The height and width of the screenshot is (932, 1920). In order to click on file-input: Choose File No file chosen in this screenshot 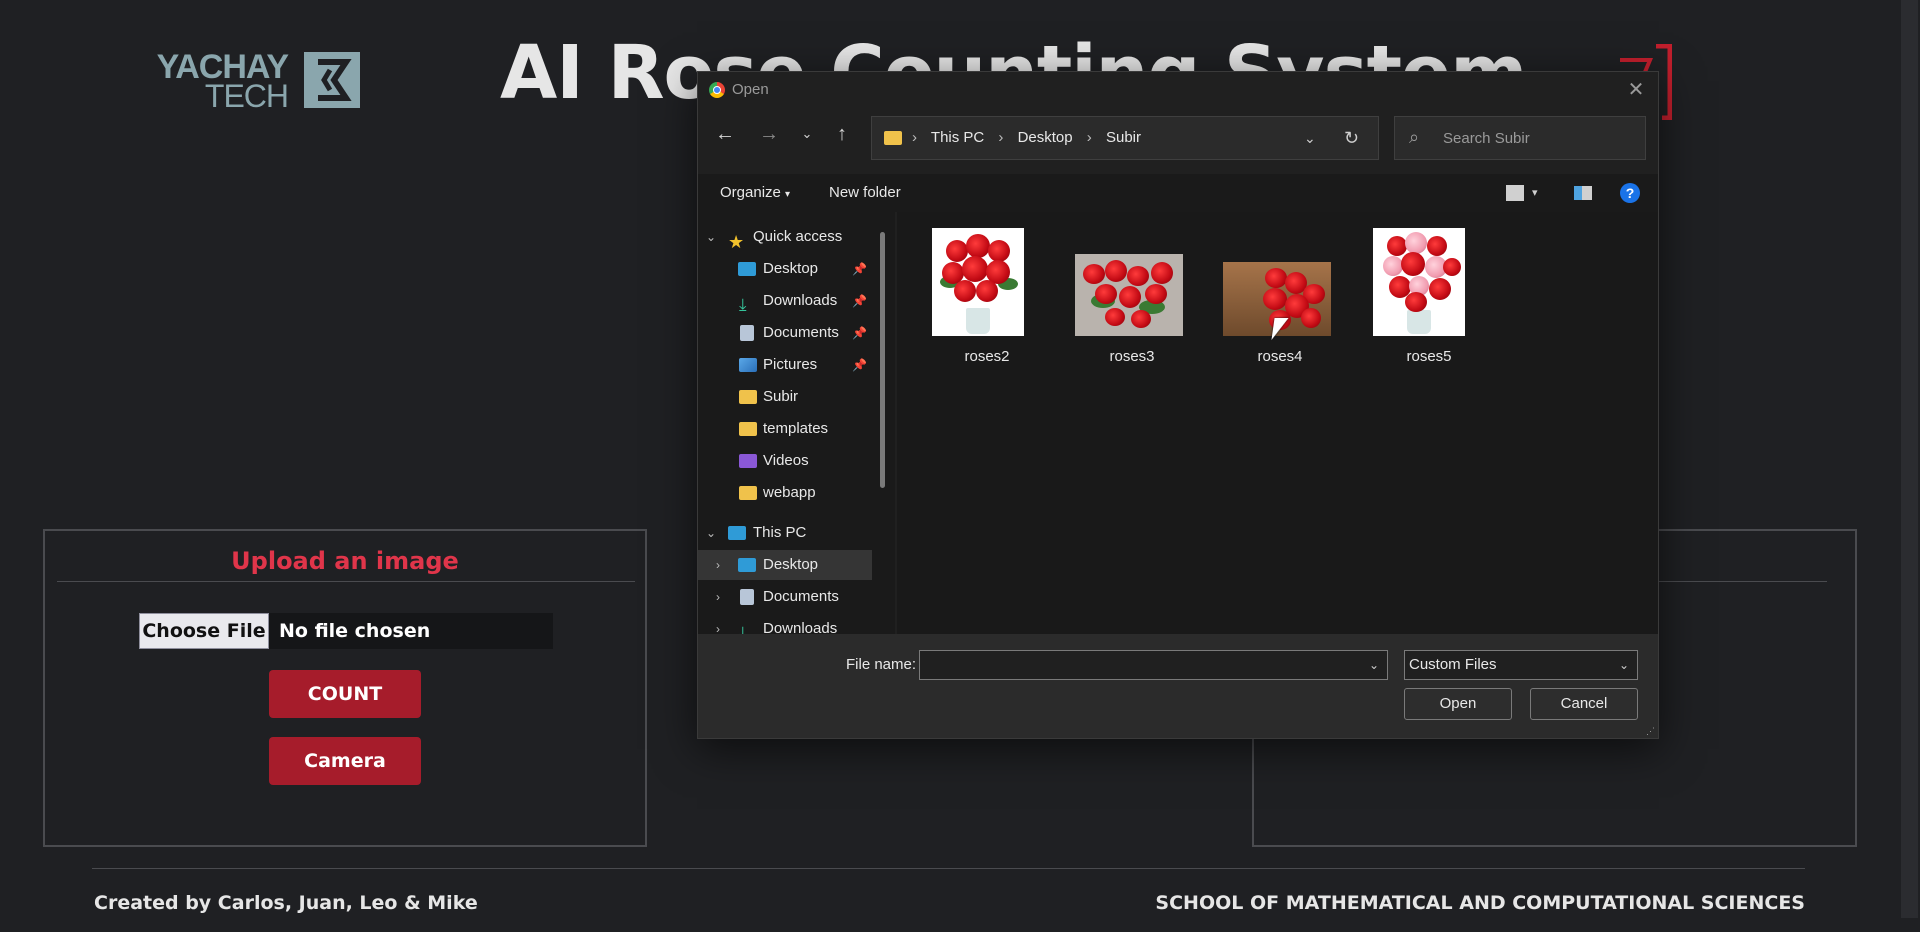, I will do `click(346, 631)`.